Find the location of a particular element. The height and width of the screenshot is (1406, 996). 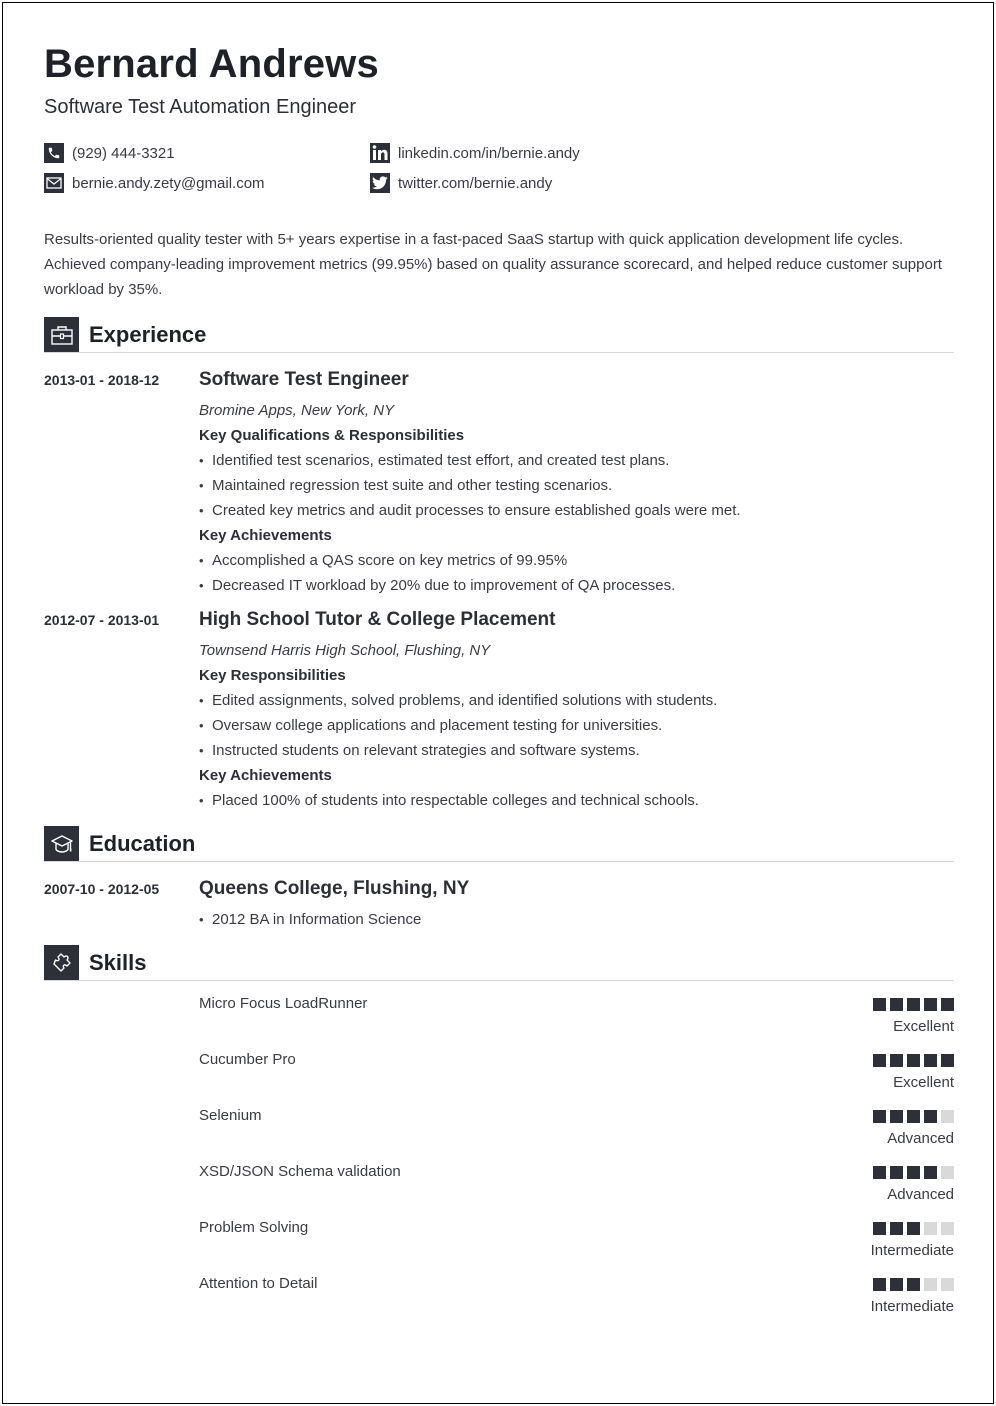

skill-name: Cucumber Pro is located at coordinates (247, 1059).